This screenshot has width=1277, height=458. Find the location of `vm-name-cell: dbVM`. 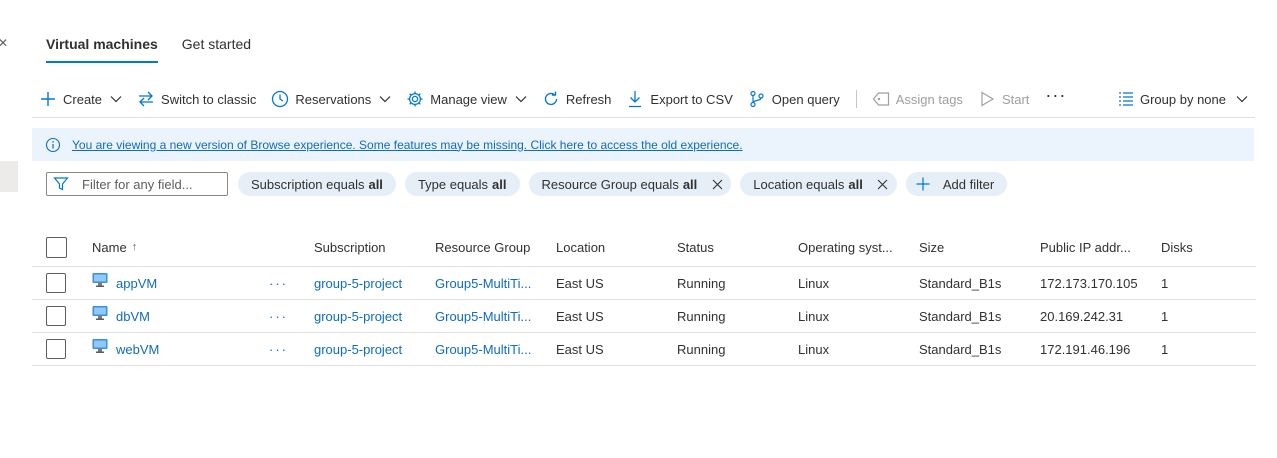

vm-name-cell: dbVM is located at coordinates (121, 316).